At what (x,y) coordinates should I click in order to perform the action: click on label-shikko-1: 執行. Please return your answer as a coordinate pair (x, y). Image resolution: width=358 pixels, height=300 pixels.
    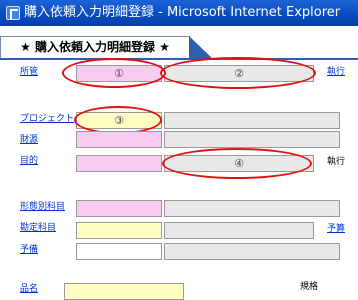
    Looking at the image, I should click on (336, 70).